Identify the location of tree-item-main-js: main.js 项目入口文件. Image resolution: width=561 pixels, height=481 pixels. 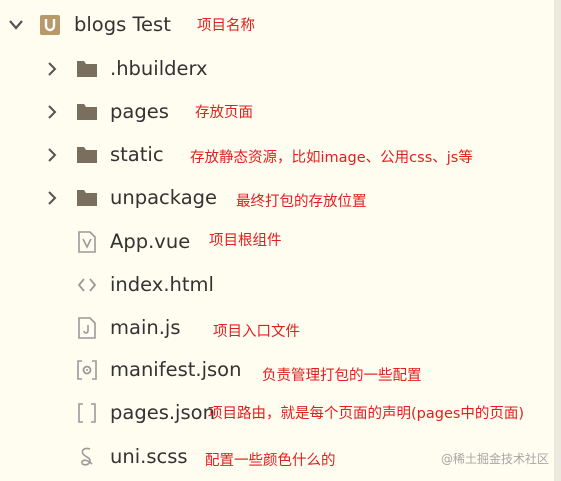
(277, 328).